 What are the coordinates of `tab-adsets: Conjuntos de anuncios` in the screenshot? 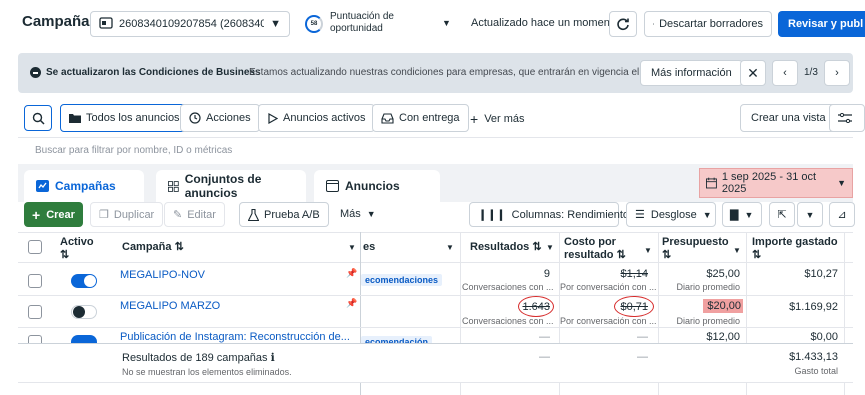 It's located at (231, 186).